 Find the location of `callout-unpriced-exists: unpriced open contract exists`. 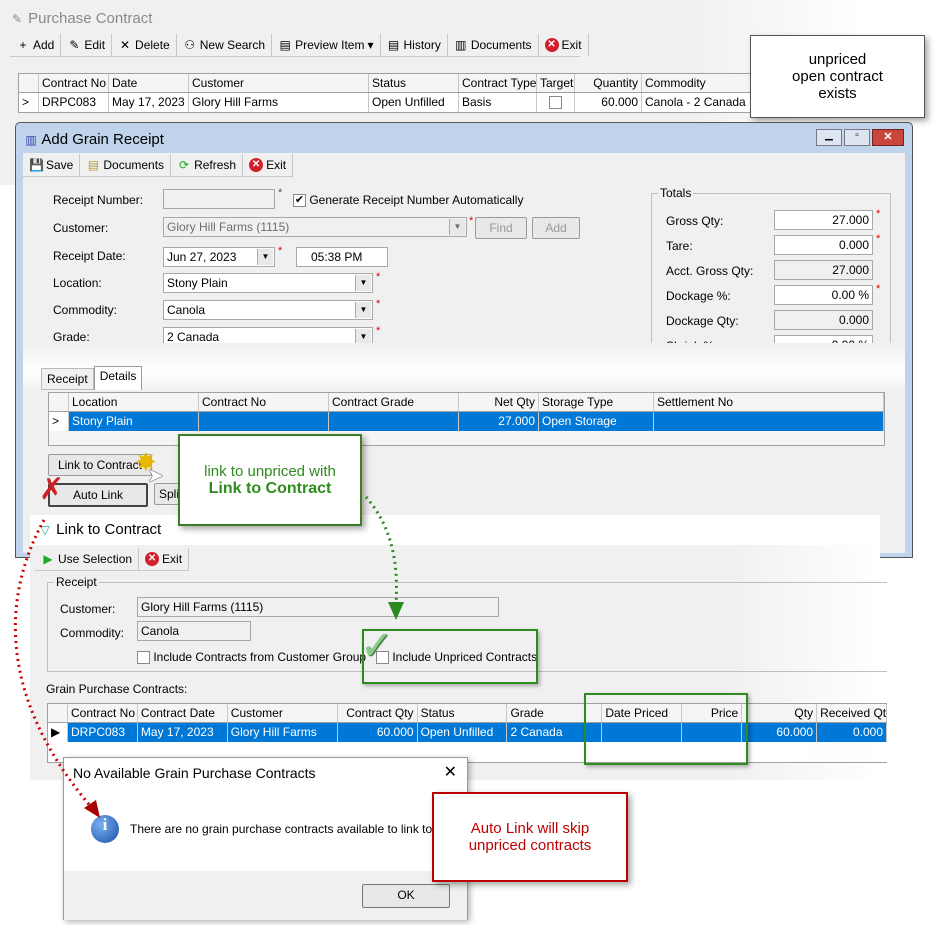

callout-unpriced-exists: unpriced open contract exists is located at coordinates (837, 76).